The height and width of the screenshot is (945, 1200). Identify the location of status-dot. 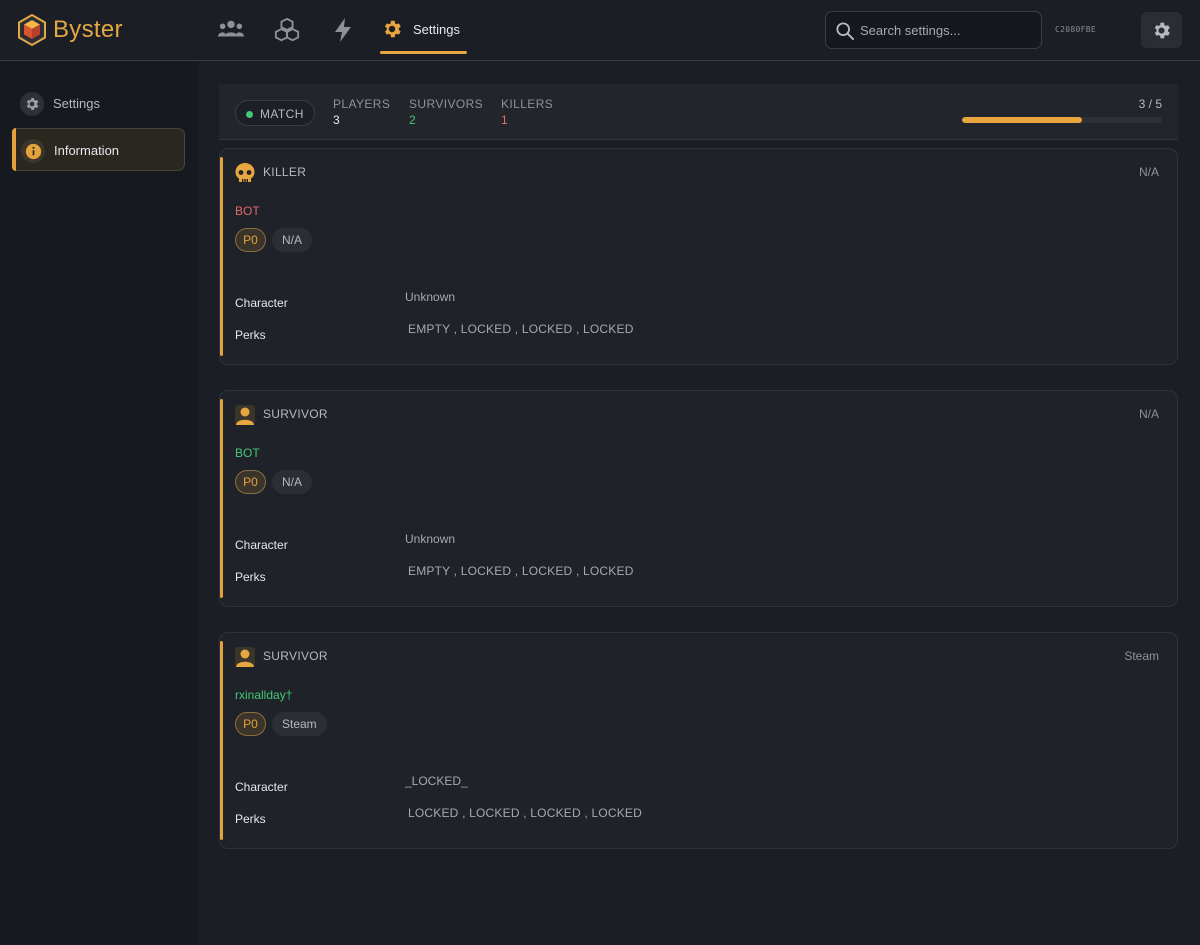
(249, 114).